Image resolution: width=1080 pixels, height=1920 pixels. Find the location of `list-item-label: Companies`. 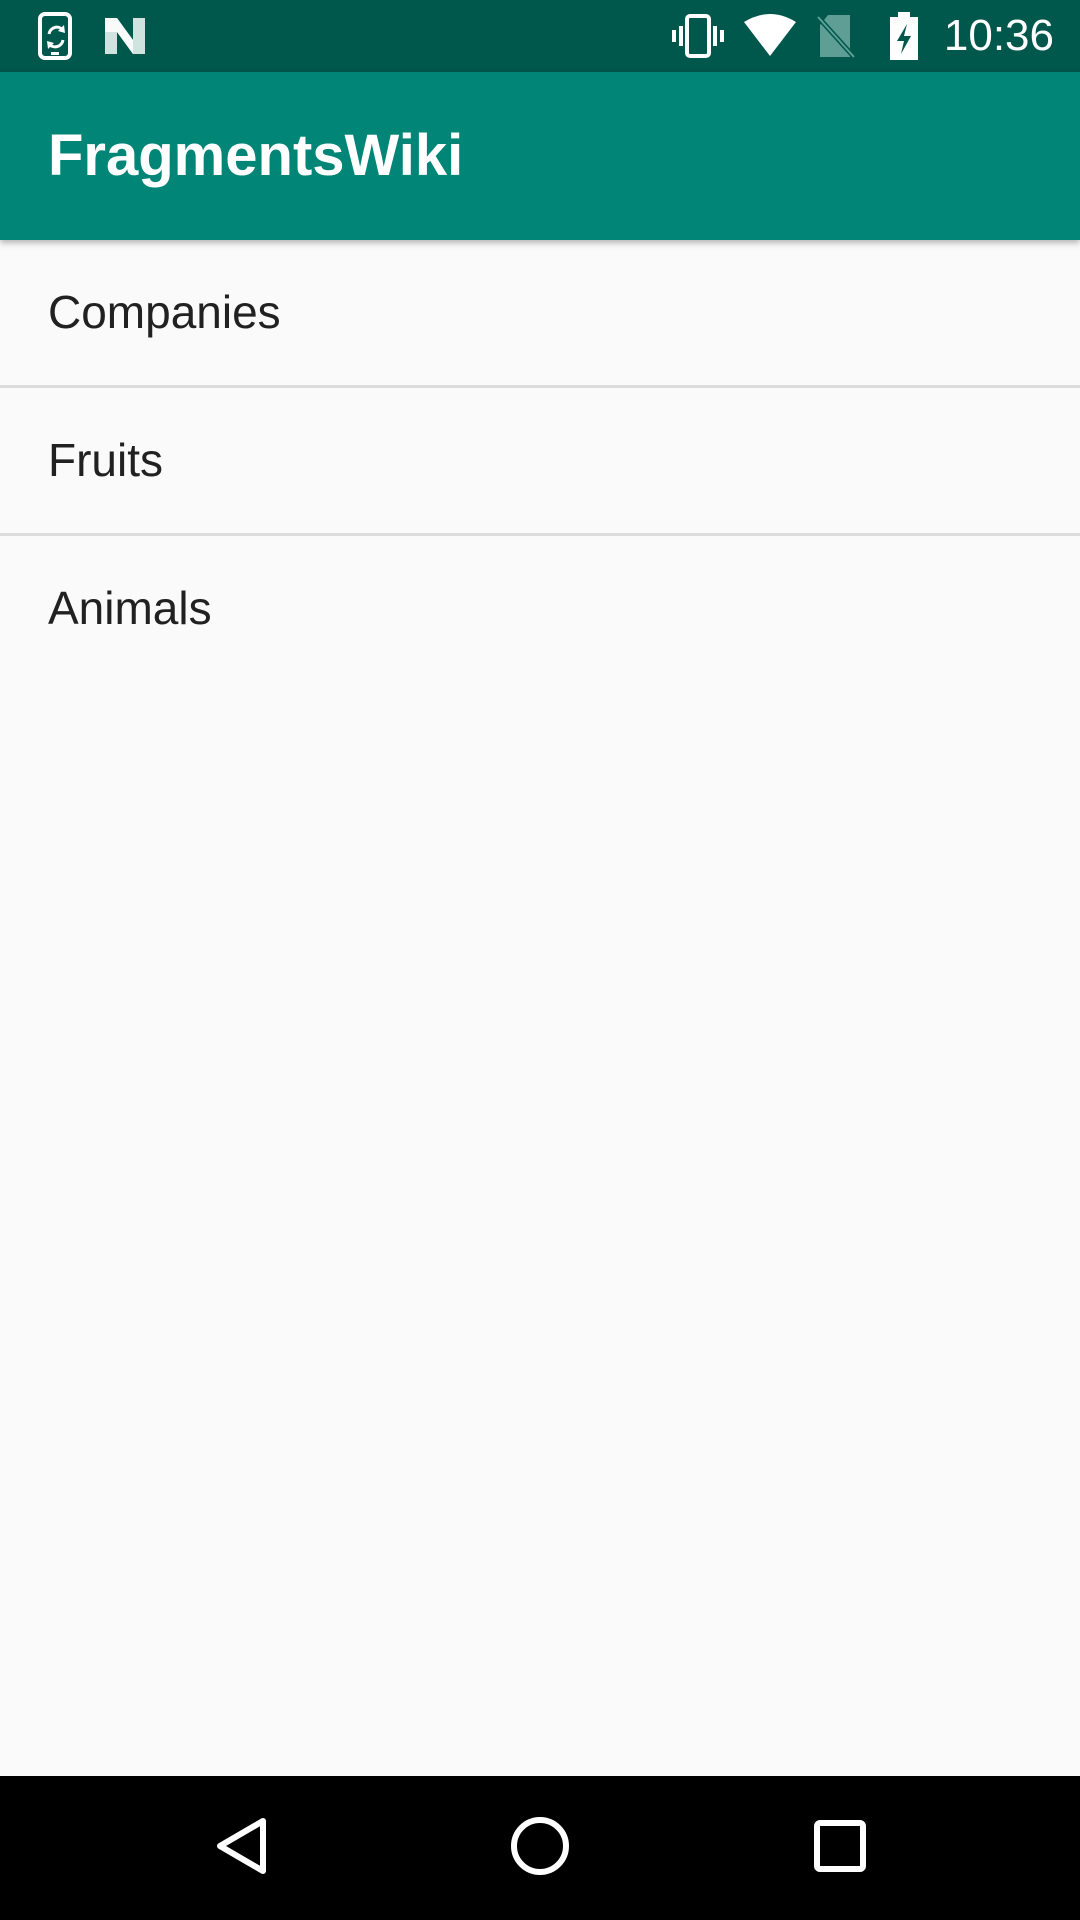

list-item-label: Companies is located at coordinates (164, 312).